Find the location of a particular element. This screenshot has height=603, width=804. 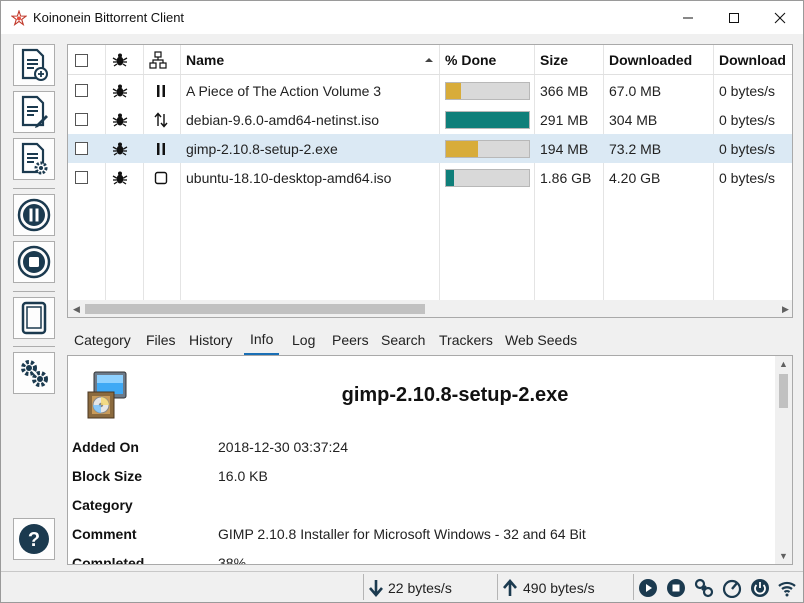

state-column-header is located at coordinates (161, 60).